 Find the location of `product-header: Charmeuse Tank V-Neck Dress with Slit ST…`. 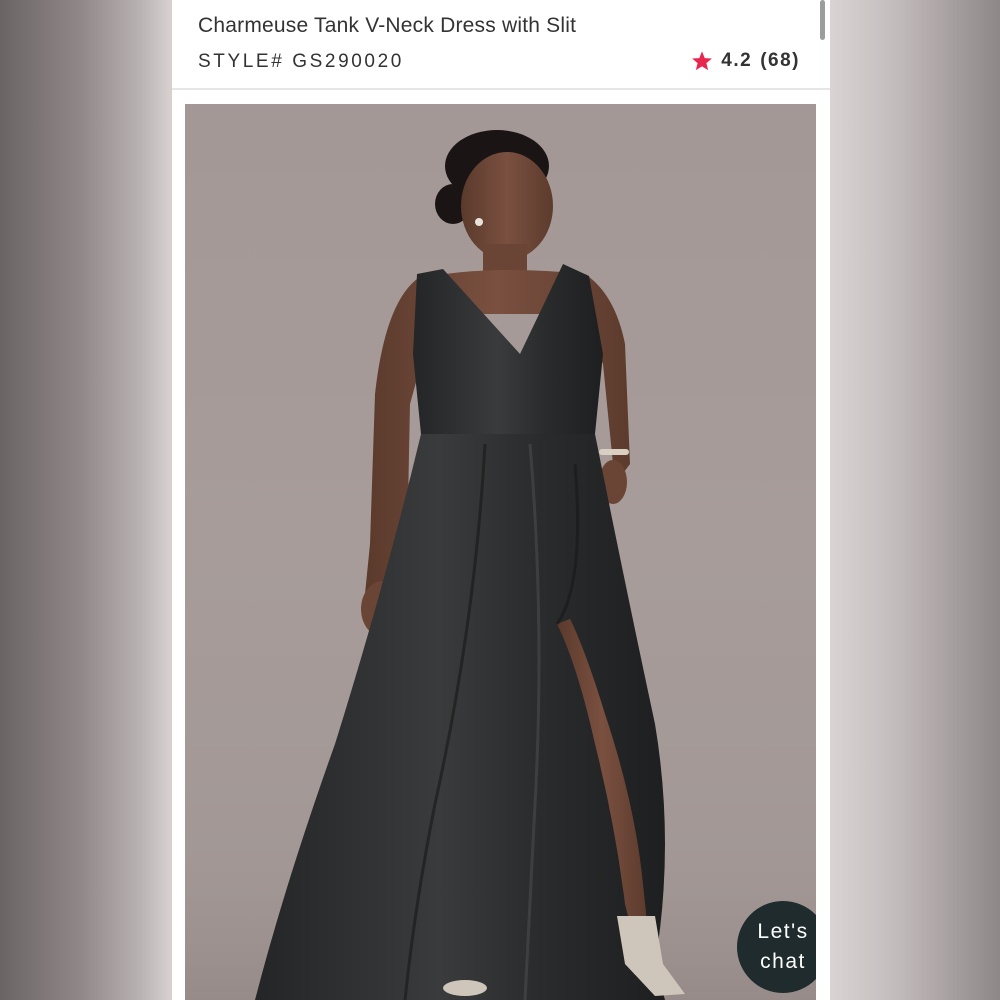

product-header: Charmeuse Tank V-Neck Dress with Slit ST… is located at coordinates (501, 45).